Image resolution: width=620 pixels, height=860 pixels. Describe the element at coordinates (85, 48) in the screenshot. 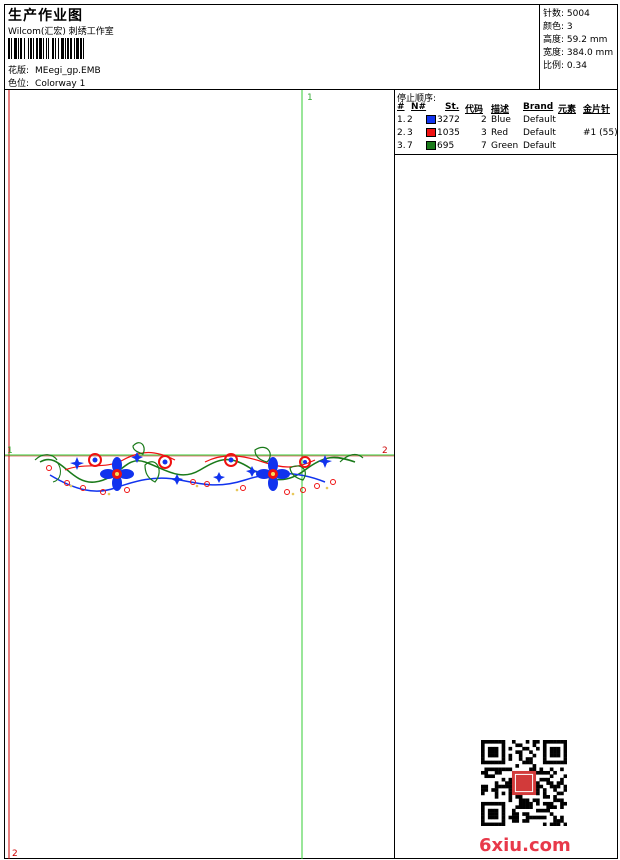

I see `barcode-bar` at that location.